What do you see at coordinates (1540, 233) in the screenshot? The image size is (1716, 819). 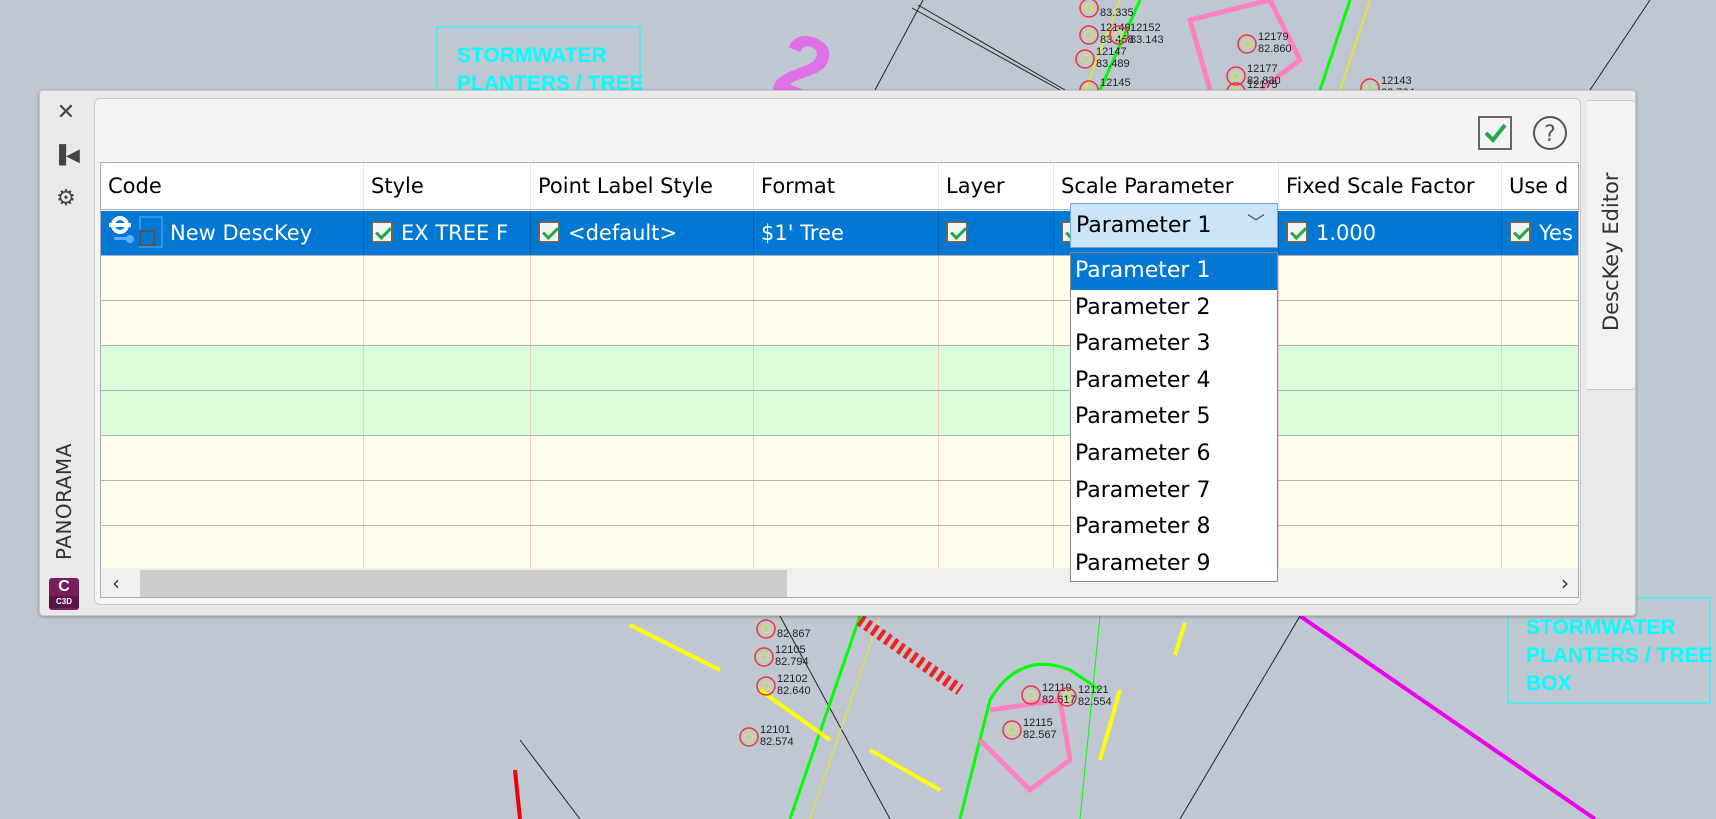 I see `cell-use-d: Yes` at bounding box center [1540, 233].